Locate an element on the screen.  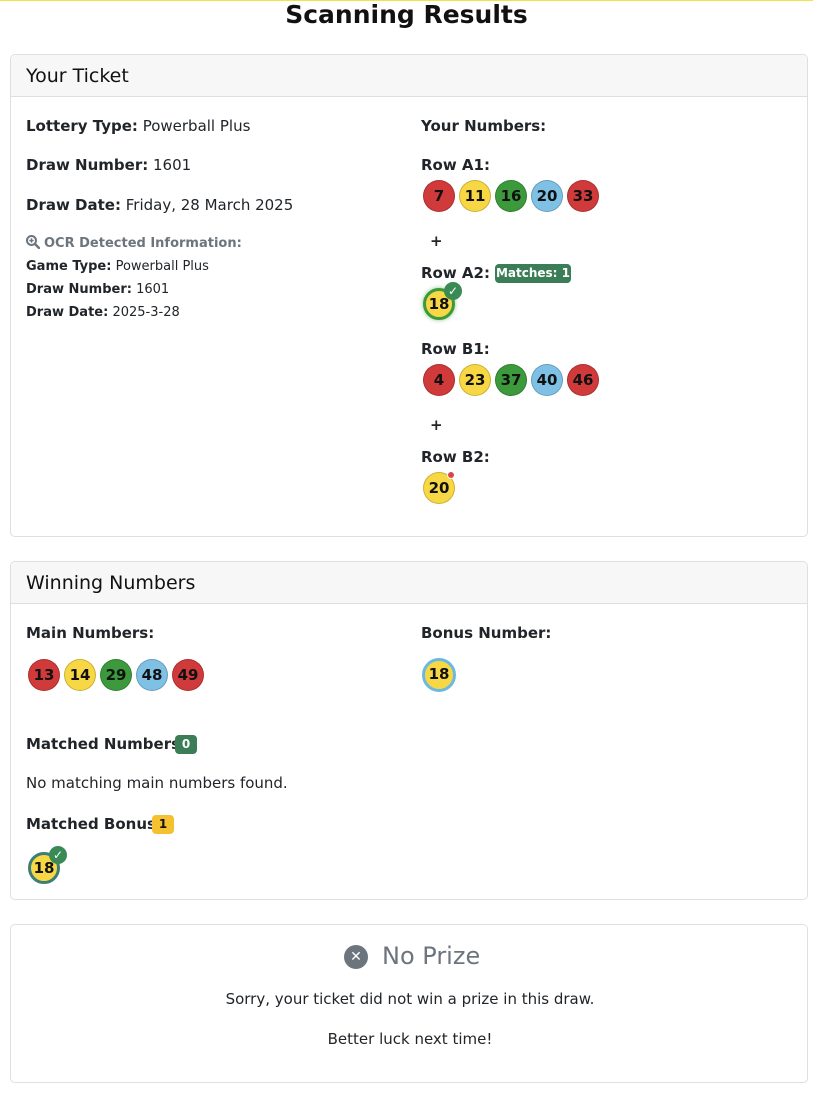
your-ticket-header: Your Ticket is located at coordinates (409, 76).